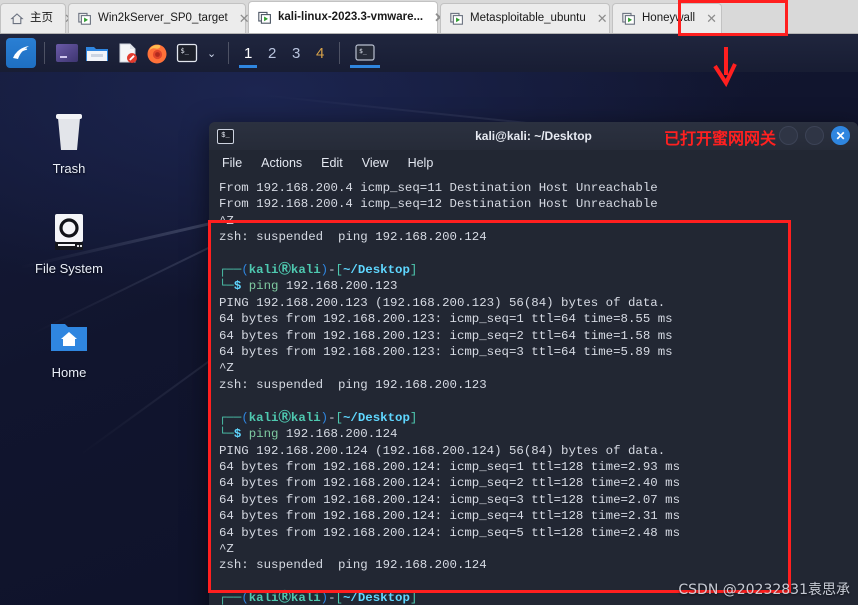  I want to click on vmware-tab-kali-linux: kali-linux-2023.3-vmware... ✕, so click(346, 17).